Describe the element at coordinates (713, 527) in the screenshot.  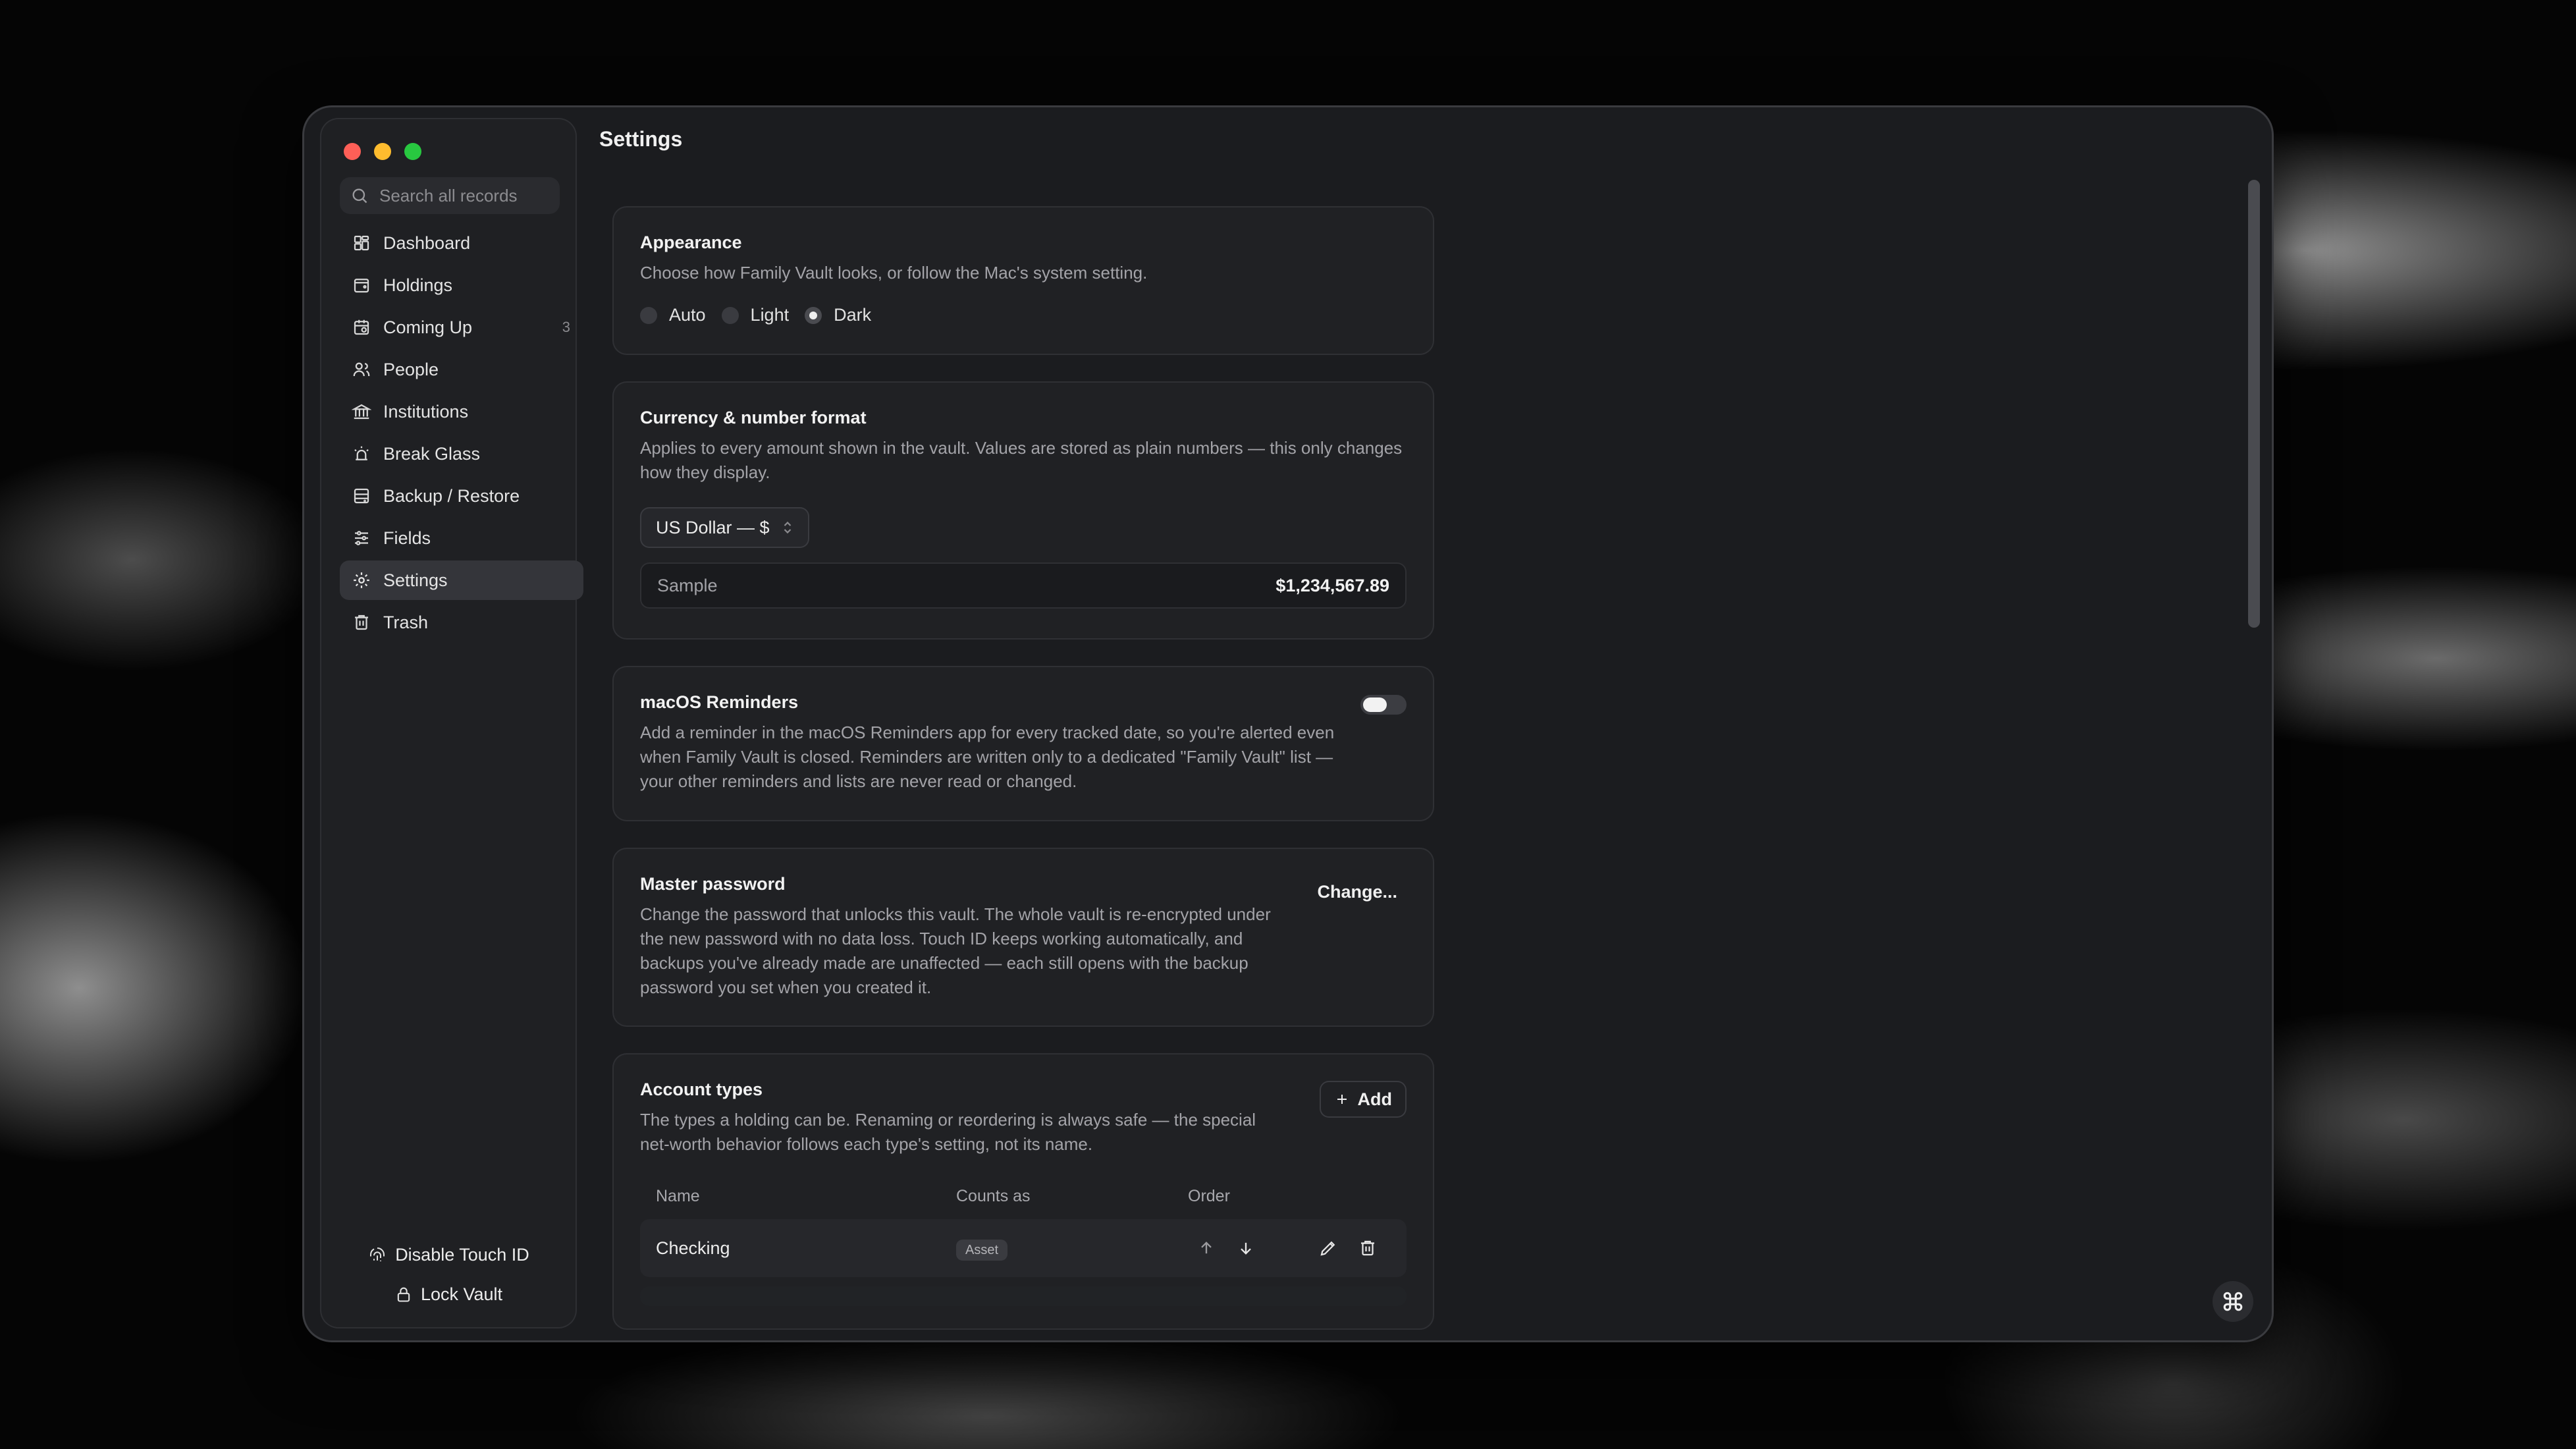
I see `currency-select-value: US Dollar — $` at that location.